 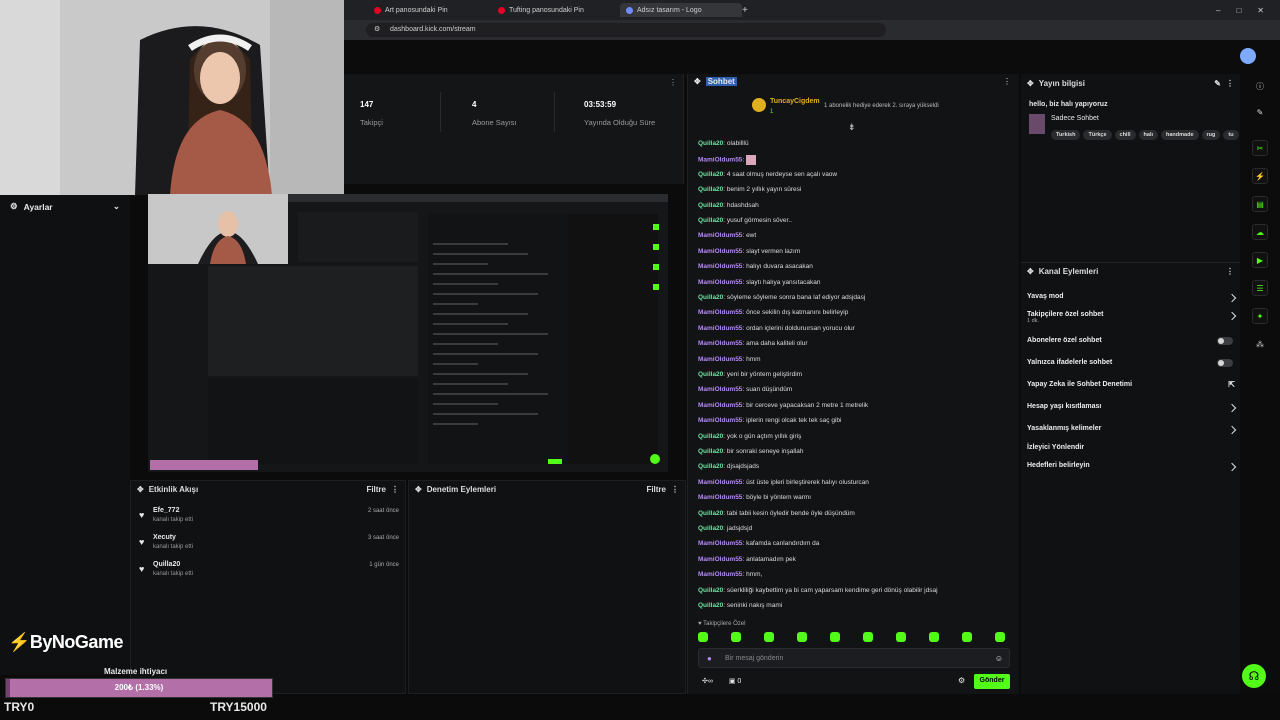 I want to click on poll-icon: ▤, so click(x=1260, y=204).